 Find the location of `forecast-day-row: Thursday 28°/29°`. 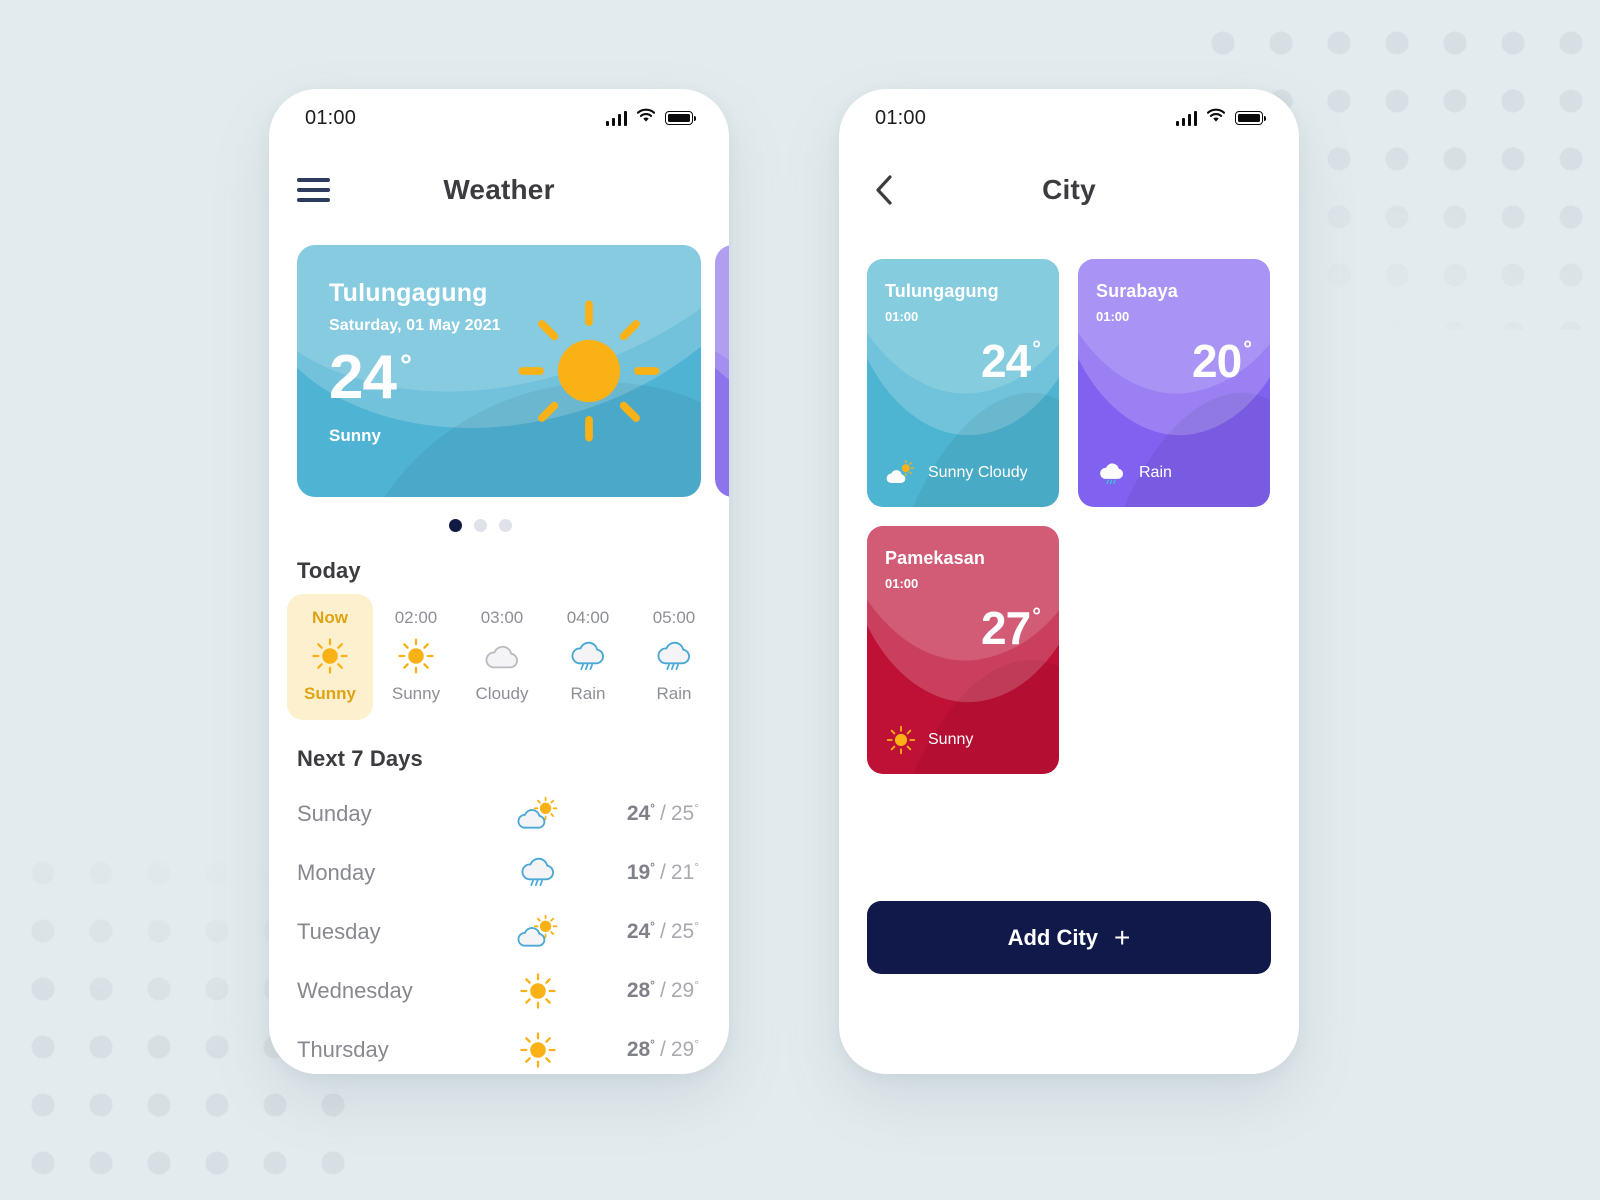

forecast-day-row: Thursday 28°/29° is located at coordinates (498, 1047).